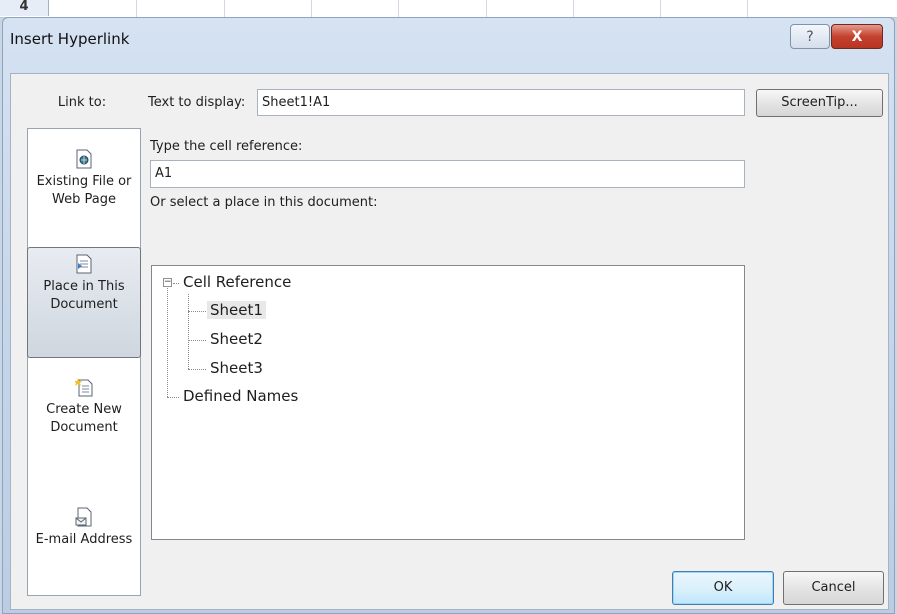  I want to click on tree-node-sheet3: Sheet3, so click(236, 368).